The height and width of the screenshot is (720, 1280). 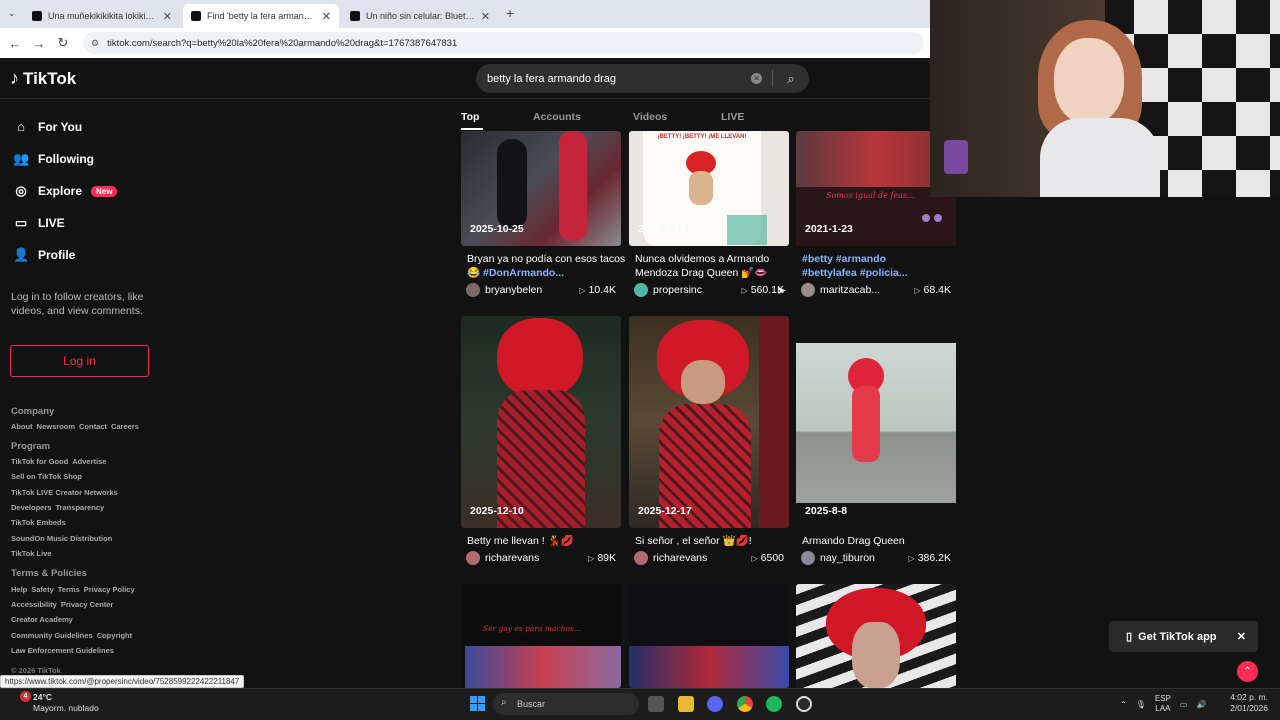 What do you see at coordinates (1201, 704) in the screenshot?
I see `volume-icon: 🔊` at bounding box center [1201, 704].